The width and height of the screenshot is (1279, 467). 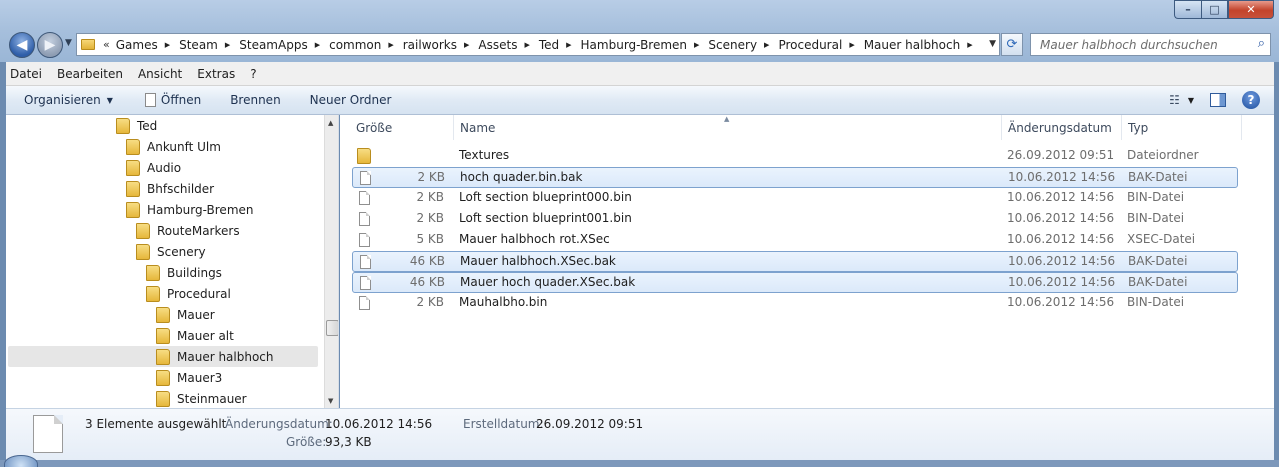 What do you see at coordinates (181, 188) in the screenshot?
I see `tree-item-label: Bhfschilder` at bounding box center [181, 188].